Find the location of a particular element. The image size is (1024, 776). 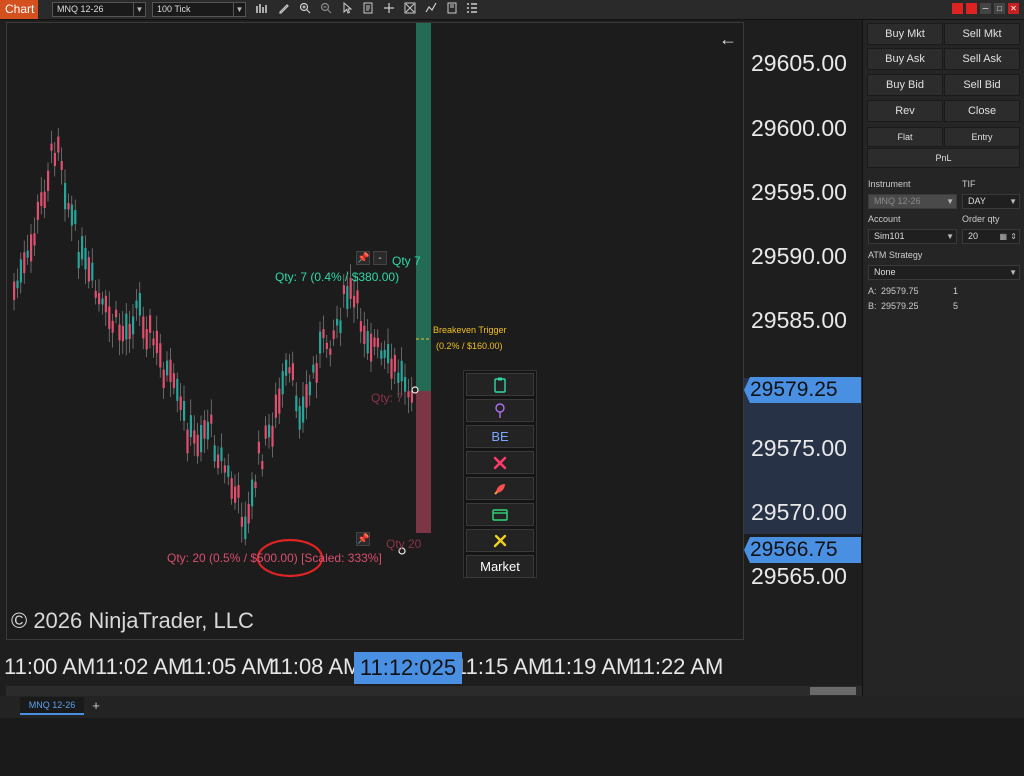

breakeven-info: (0.2% / $160.00) is located at coordinates (469, 346).